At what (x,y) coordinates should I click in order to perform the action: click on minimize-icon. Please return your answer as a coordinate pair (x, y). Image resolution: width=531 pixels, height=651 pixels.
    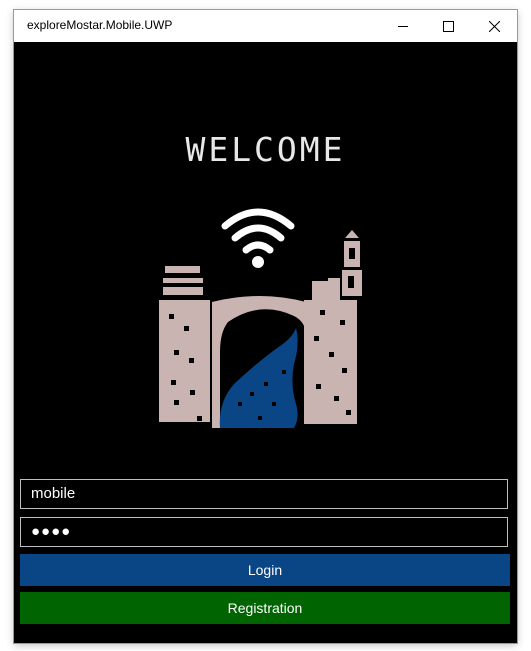
    Looking at the image, I should click on (402, 26).